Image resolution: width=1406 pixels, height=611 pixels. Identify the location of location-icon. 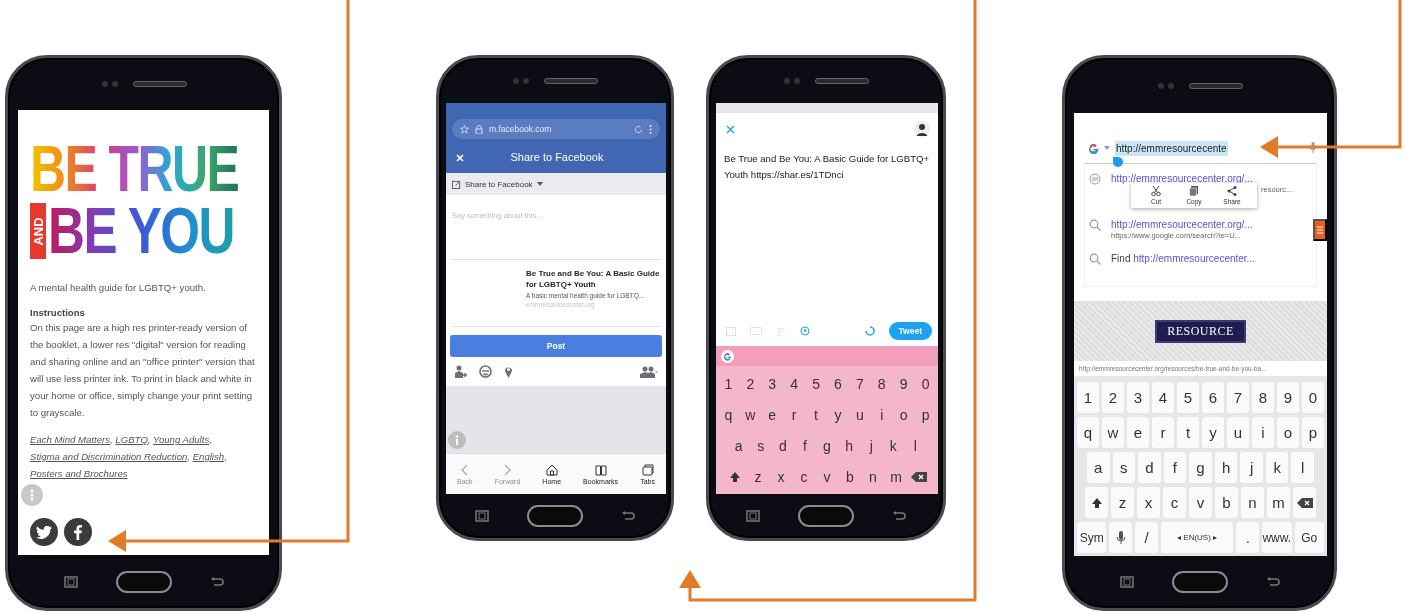
(805, 331).